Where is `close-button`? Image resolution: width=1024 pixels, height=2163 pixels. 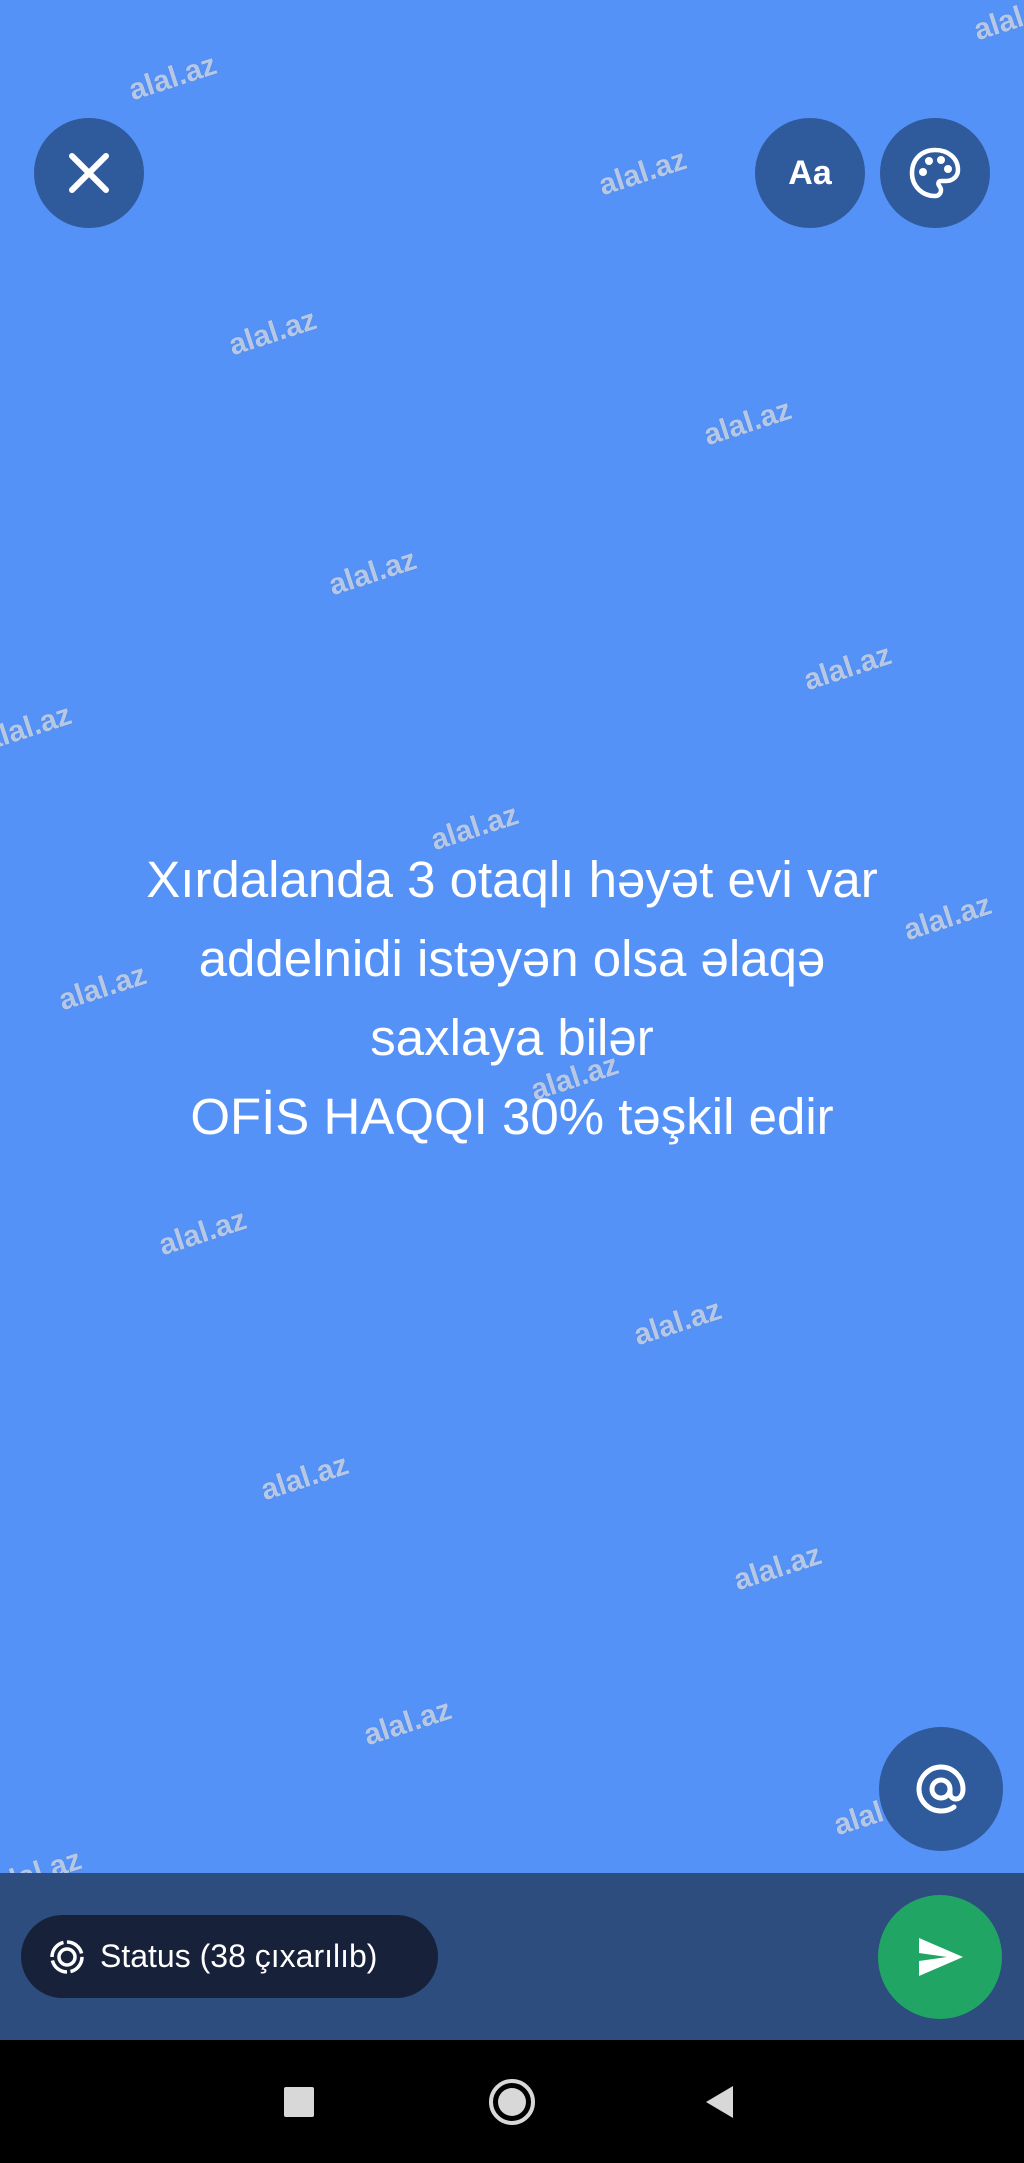 close-button is located at coordinates (89, 173).